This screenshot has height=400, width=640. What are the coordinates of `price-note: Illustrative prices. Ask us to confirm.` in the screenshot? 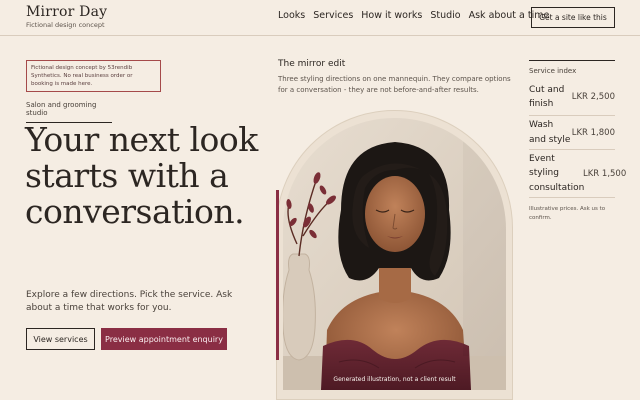 It's located at (567, 213).